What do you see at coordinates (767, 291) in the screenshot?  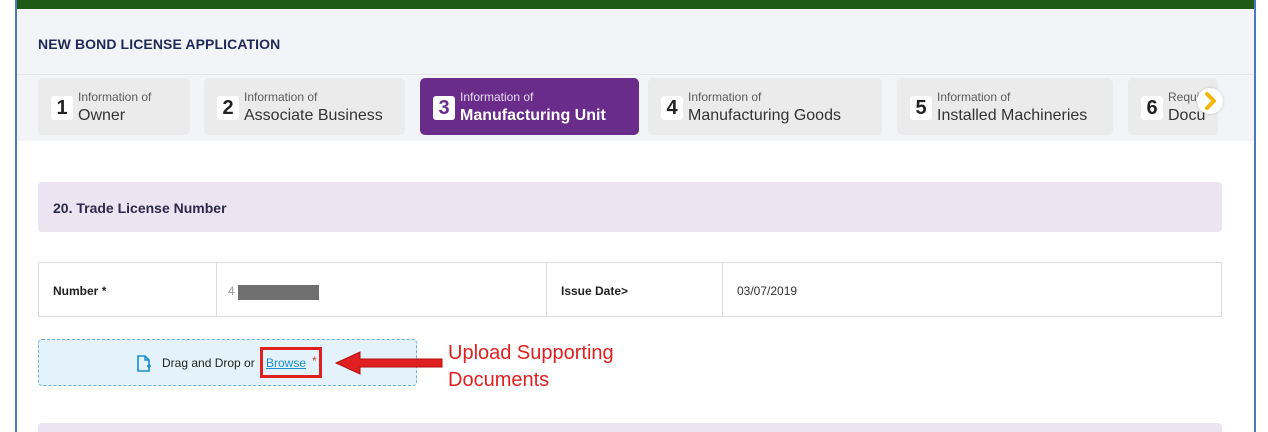 I see `issue-date-value: 03/07/2019` at bounding box center [767, 291].